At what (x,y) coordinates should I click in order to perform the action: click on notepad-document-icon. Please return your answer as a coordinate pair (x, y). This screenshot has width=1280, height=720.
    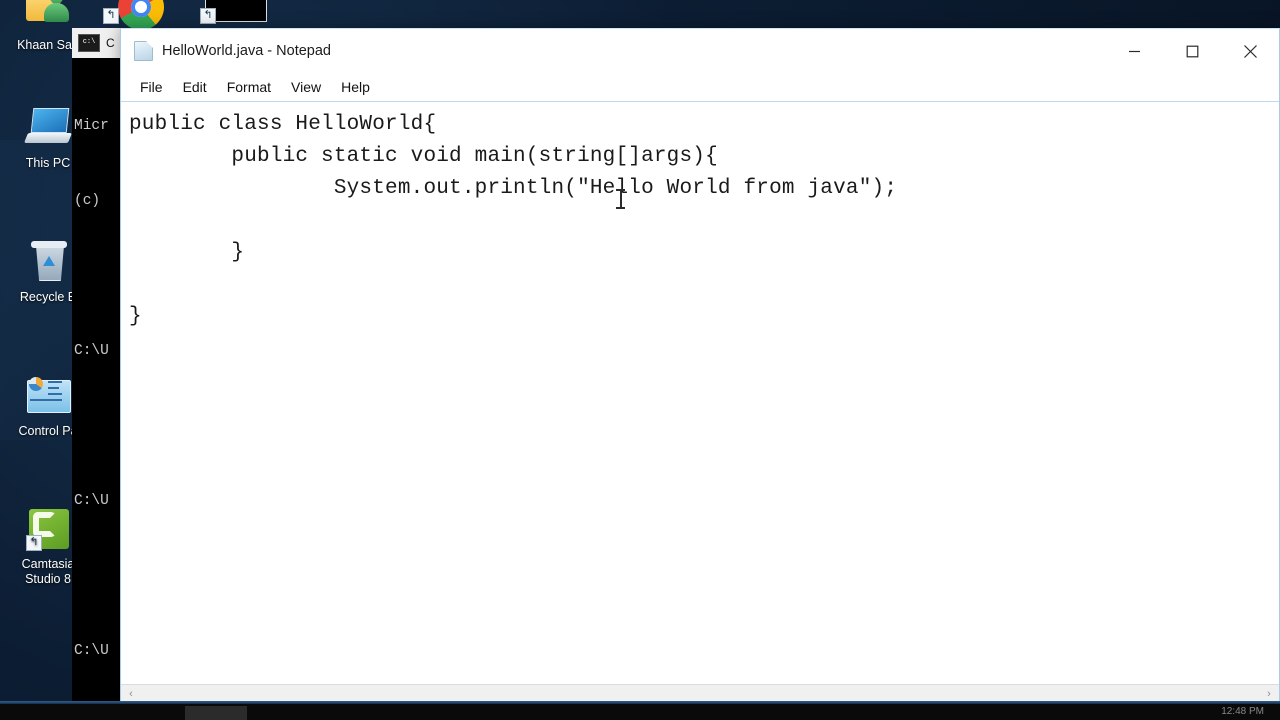
    Looking at the image, I should click on (143, 51).